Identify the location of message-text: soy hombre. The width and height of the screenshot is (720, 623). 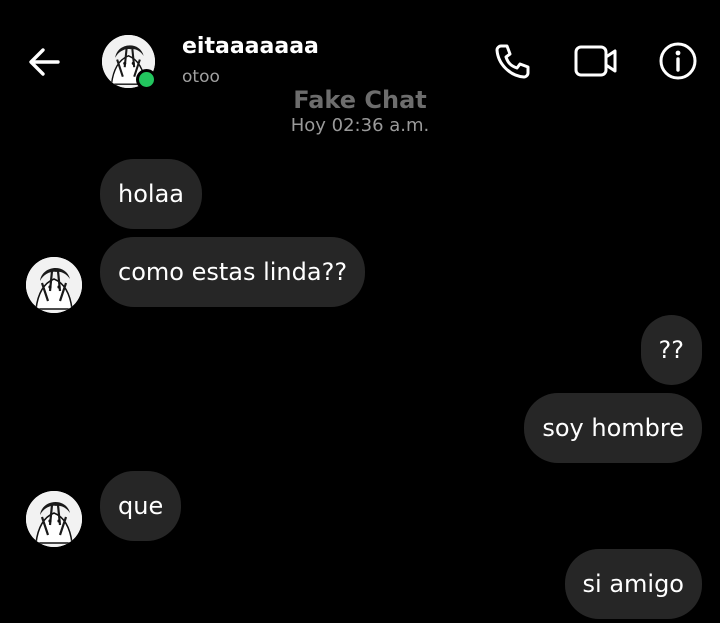
(613, 428).